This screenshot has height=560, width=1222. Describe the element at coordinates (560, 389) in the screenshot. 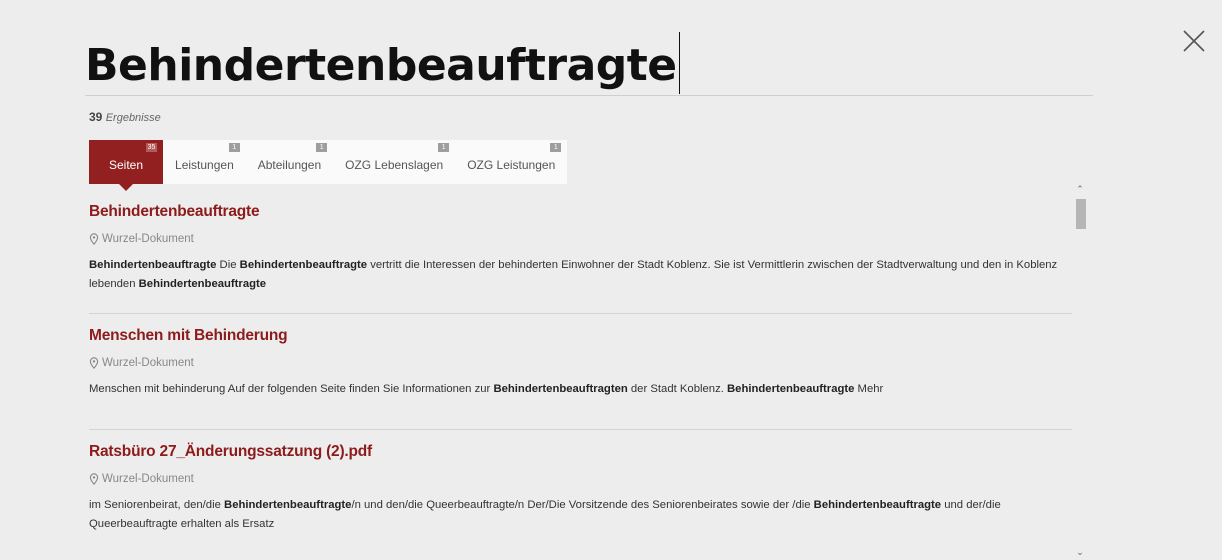

I see `snippet-highlight: Behindertenbeauftragten` at that location.